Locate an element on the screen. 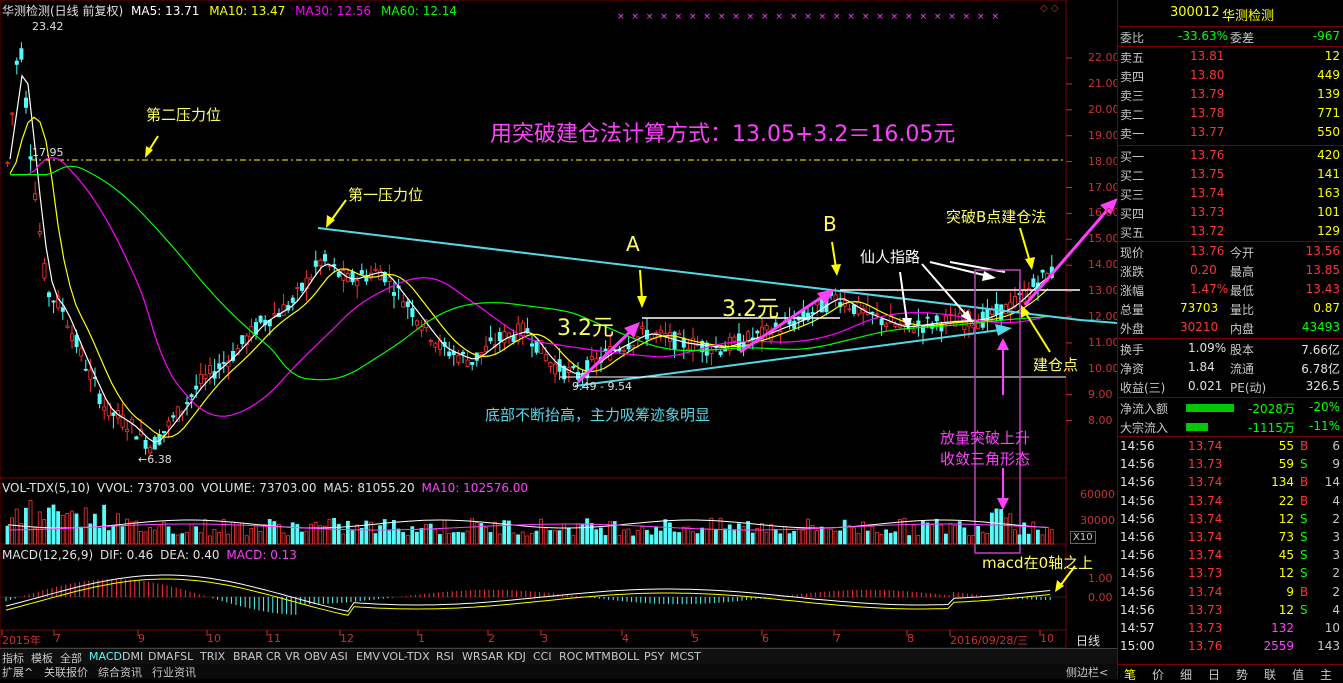 The height and width of the screenshot is (683, 1343). tick-price: 13.74 is located at coordinates (1205, 518).